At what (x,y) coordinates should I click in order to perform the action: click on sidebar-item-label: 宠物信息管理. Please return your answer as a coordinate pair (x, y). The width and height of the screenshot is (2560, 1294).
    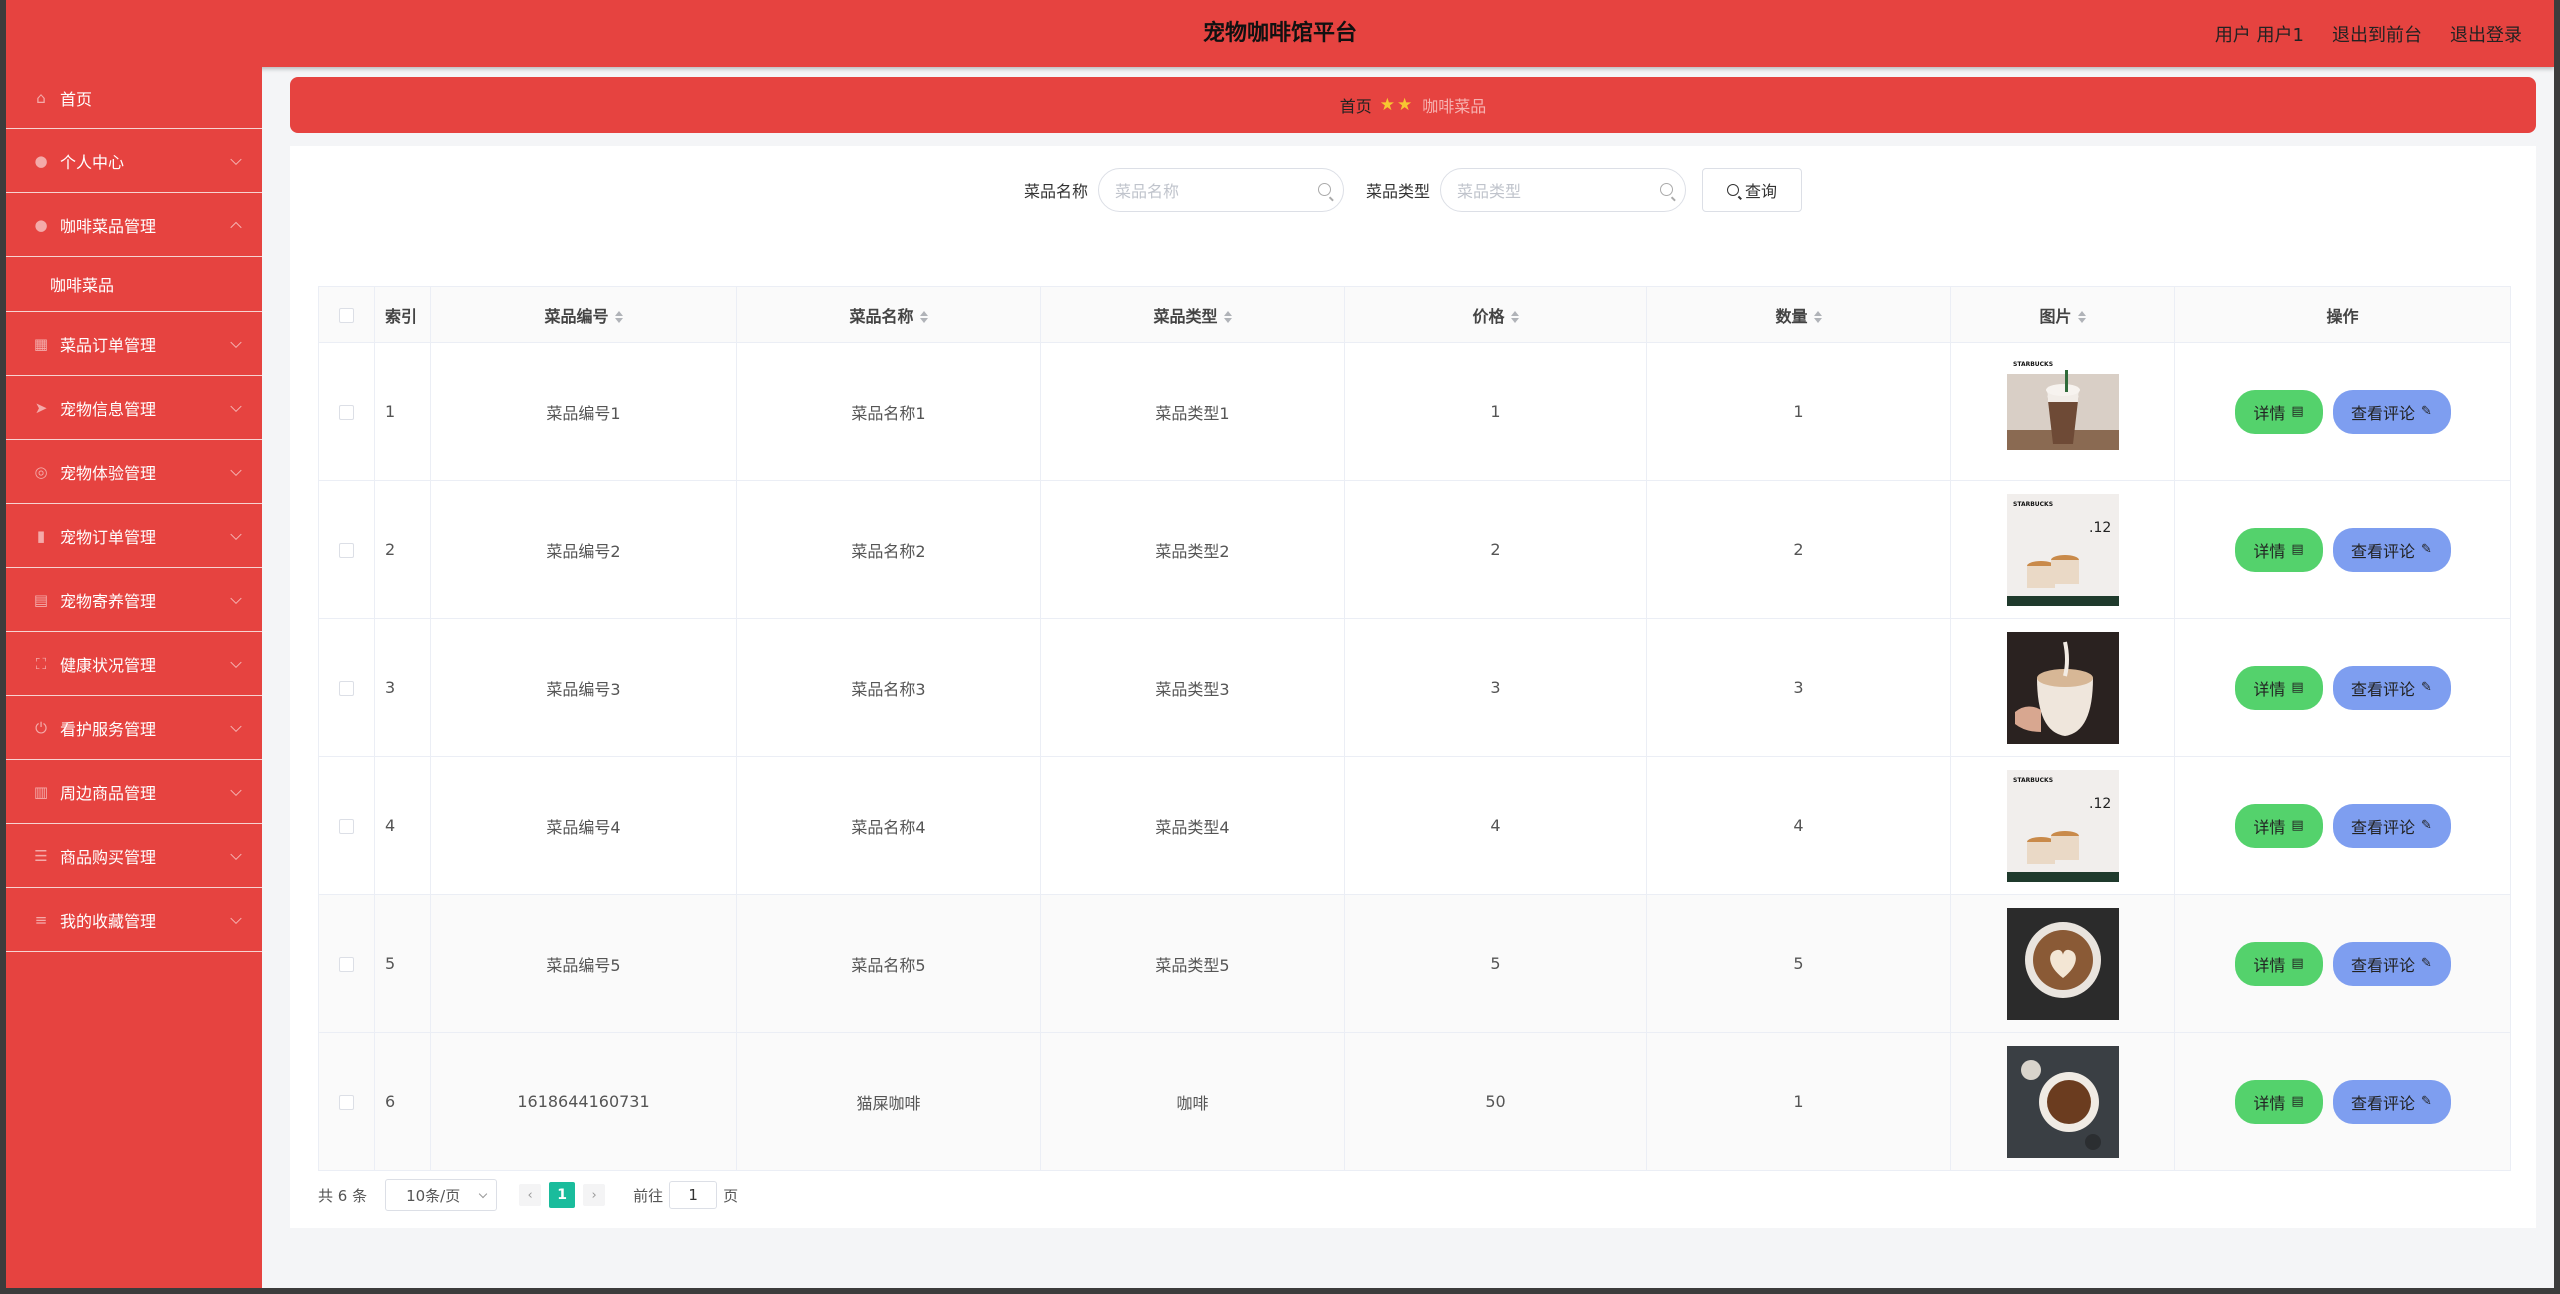
    Looking at the image, I should click on (108, 409).